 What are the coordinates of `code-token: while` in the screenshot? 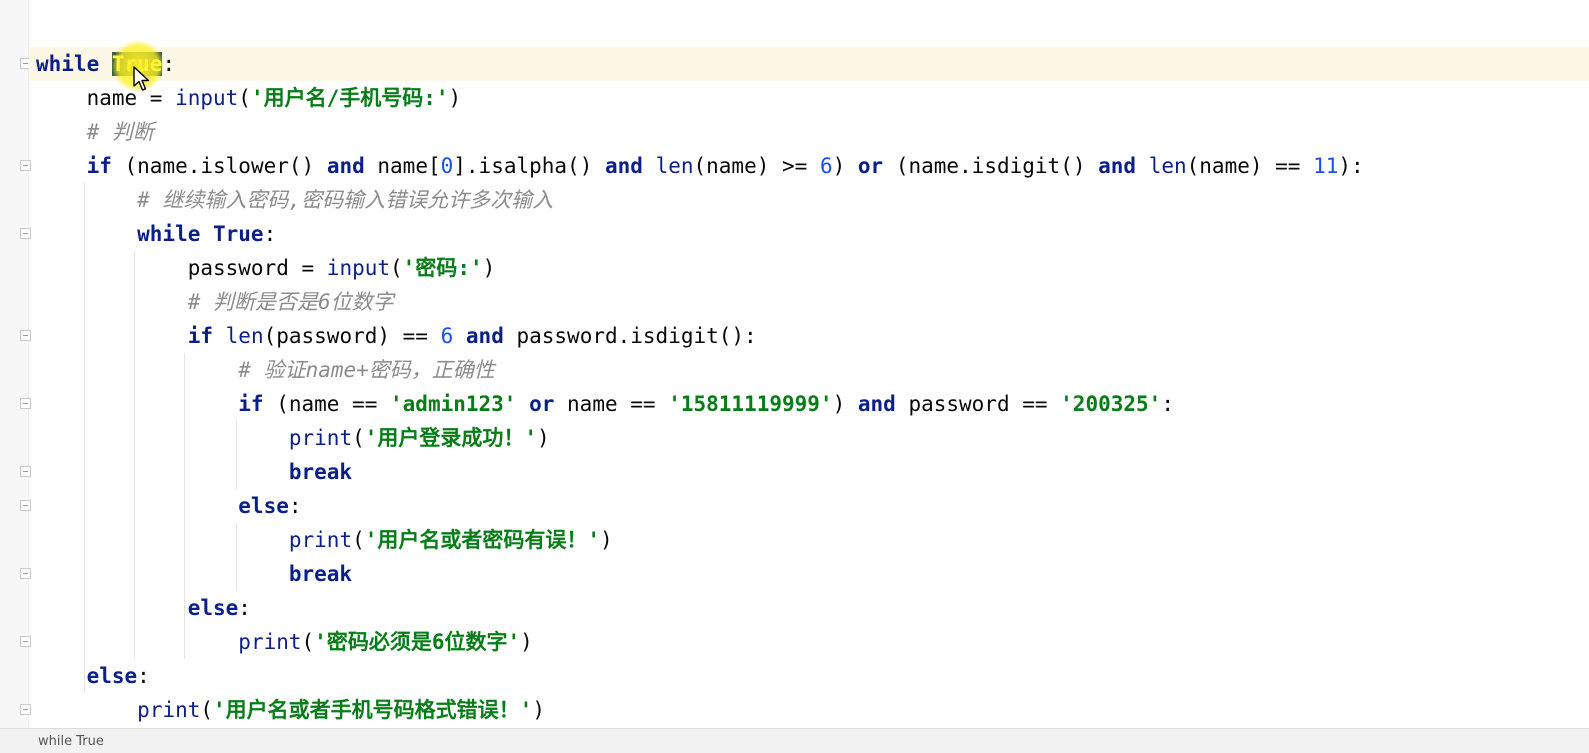 It's located at (74, 64).